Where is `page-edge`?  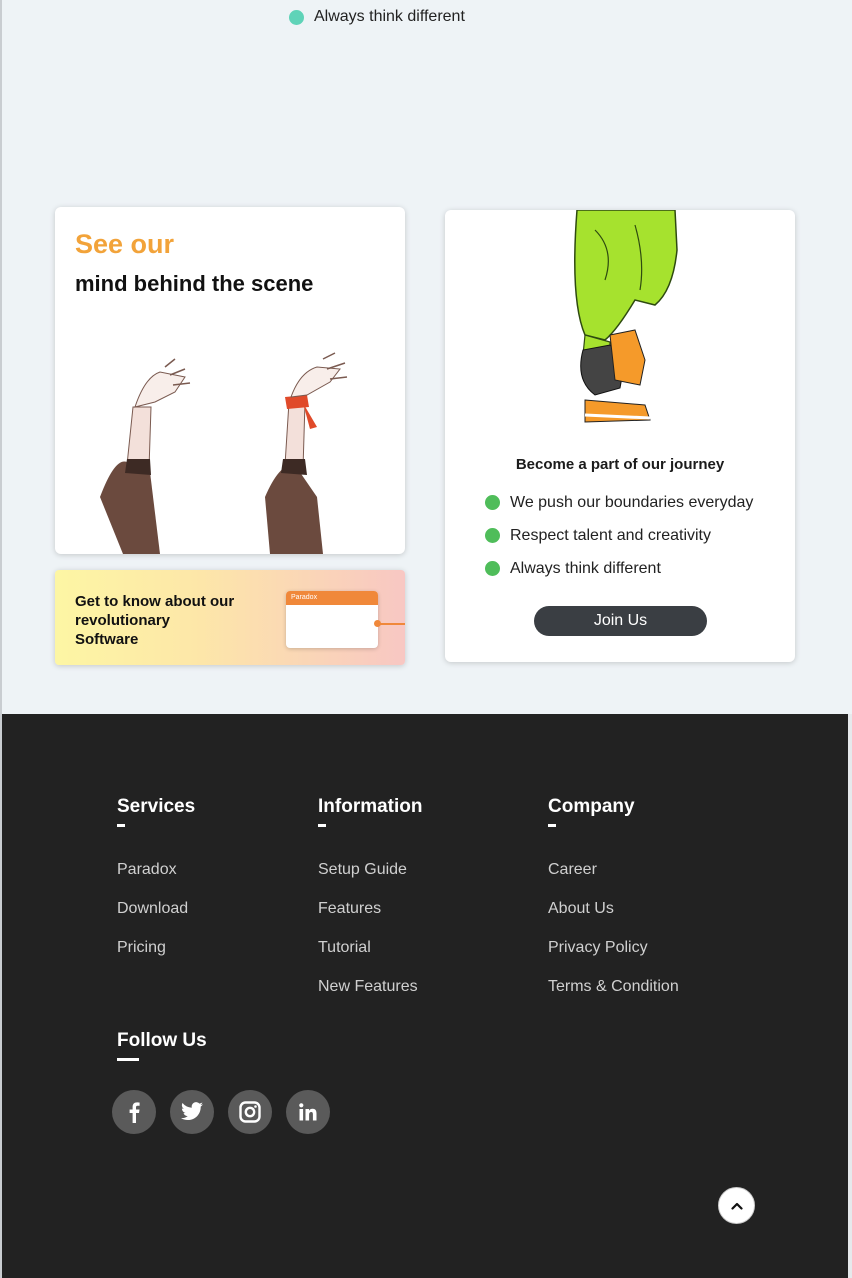 page-edge is located at coordinates (850, 996).